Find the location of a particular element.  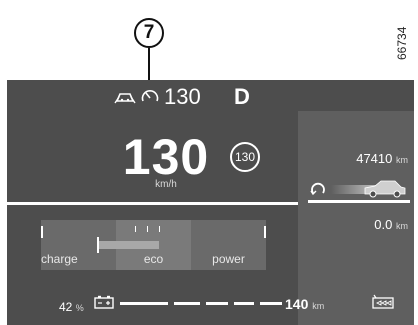

eco-label: eco is located at coordinates (153, 259).